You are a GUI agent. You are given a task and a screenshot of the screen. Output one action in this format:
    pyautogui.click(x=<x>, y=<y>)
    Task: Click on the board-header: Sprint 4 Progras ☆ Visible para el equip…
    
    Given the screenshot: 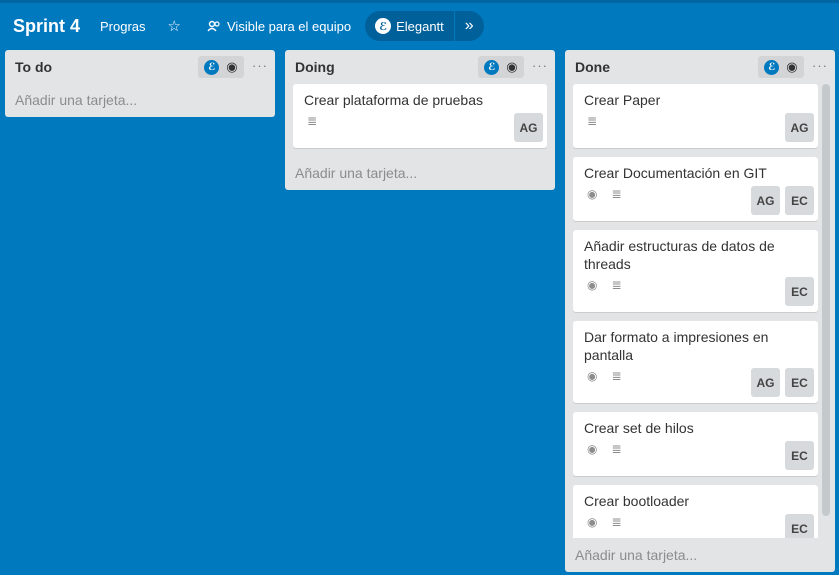 What is the action you would take?
    pyautogui.click(x=419, y=26)
    